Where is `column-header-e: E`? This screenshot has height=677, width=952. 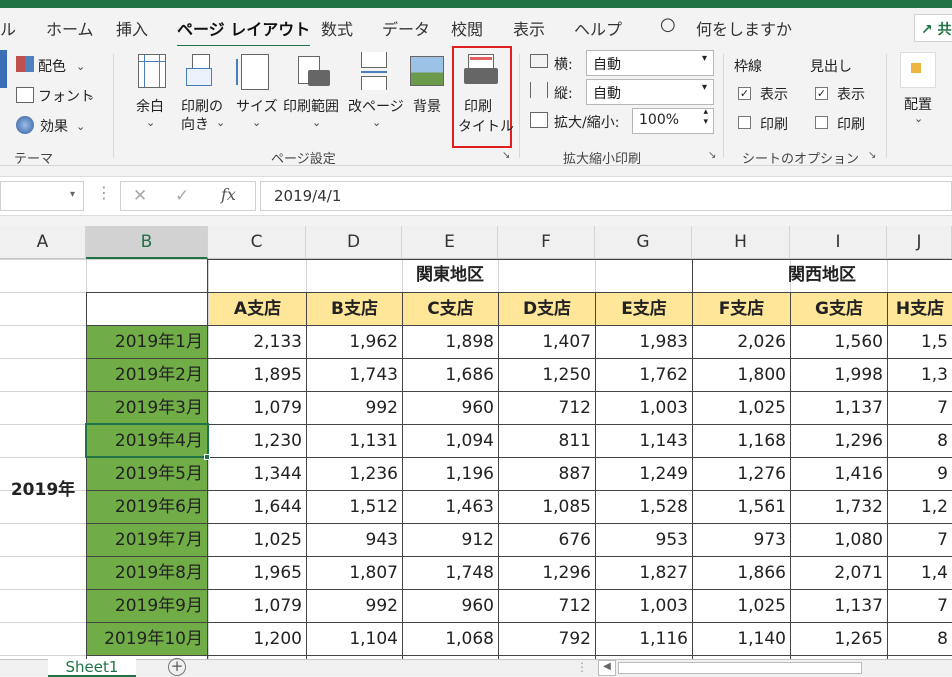
column-header-e: E is located at coordinates (450, 242).